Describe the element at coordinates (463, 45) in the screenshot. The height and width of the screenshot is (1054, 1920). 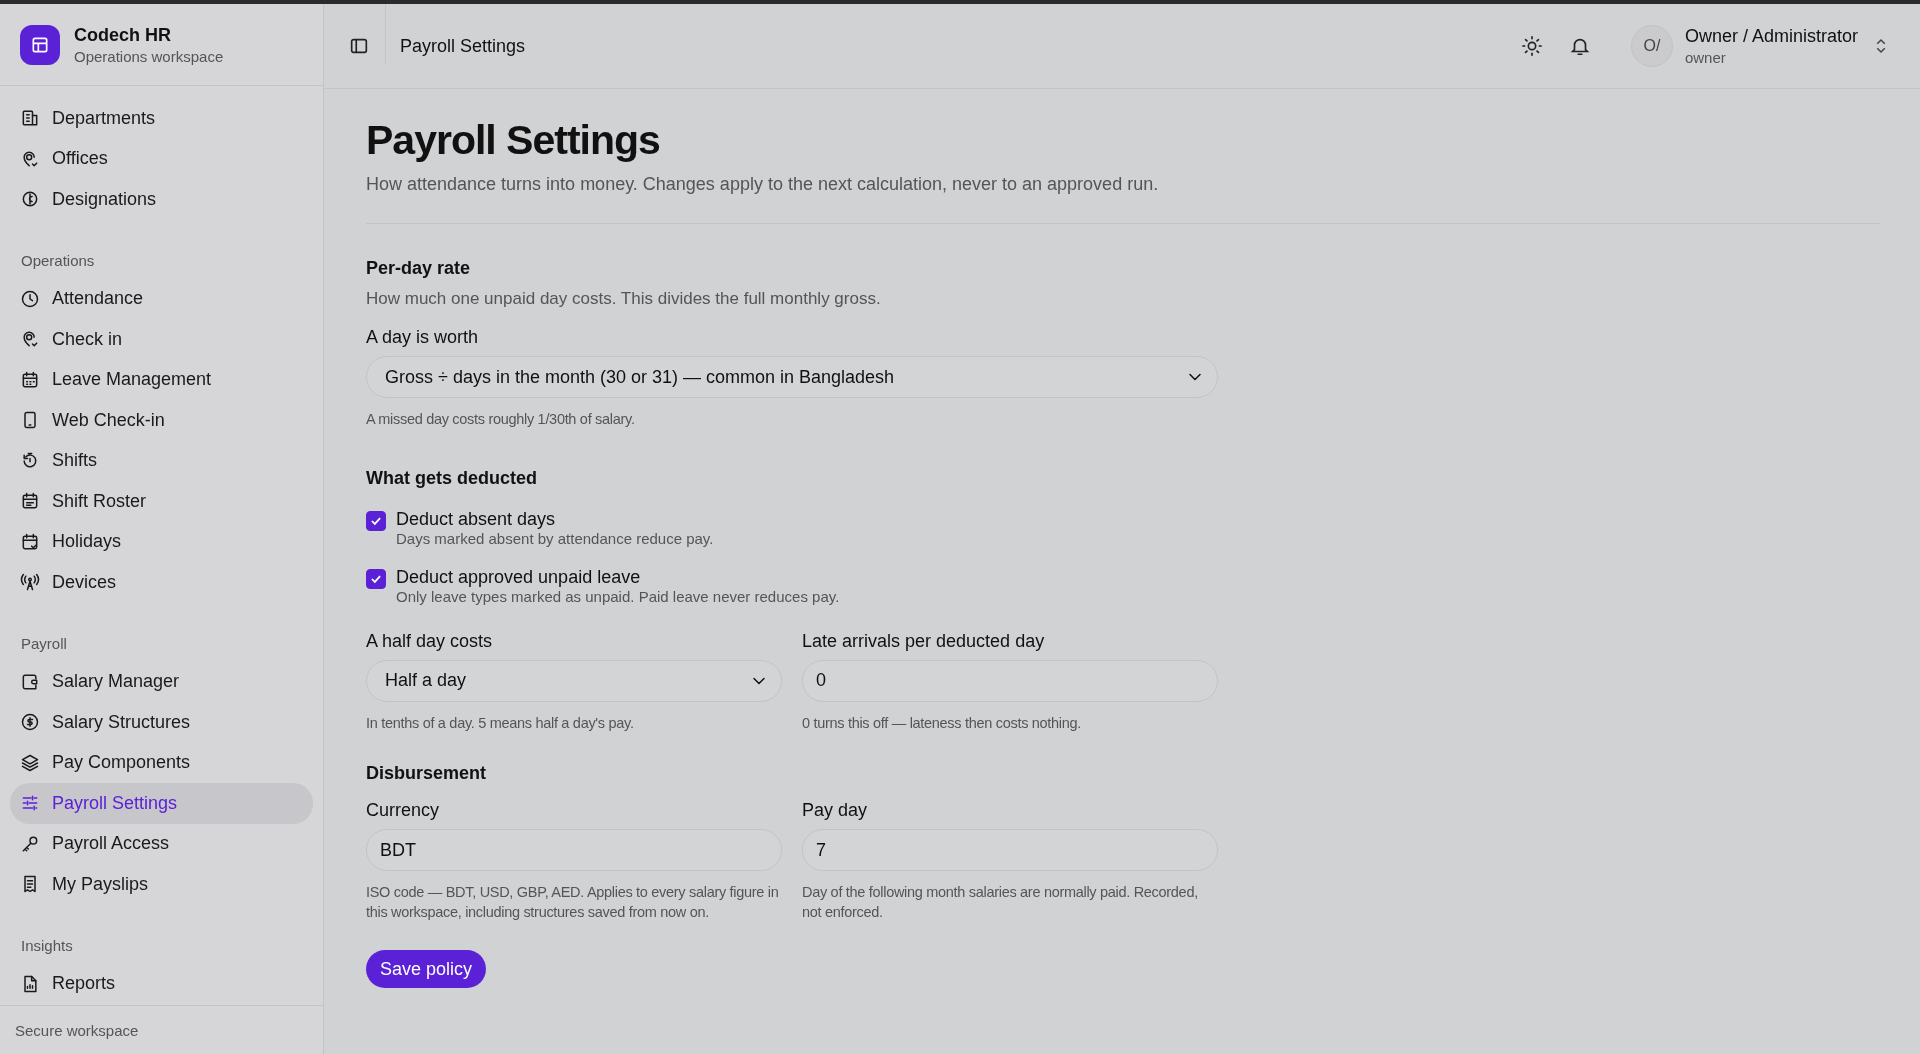
I see `header-title: Payroll Settings` at that location.